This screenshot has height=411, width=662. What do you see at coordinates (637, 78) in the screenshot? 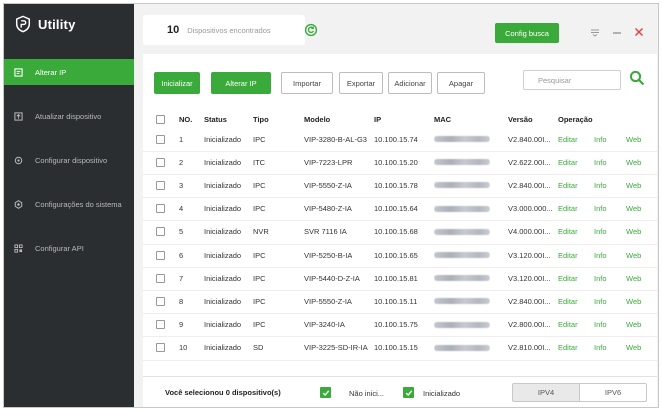
I see `search-icon` at bounding box center [637, 78].